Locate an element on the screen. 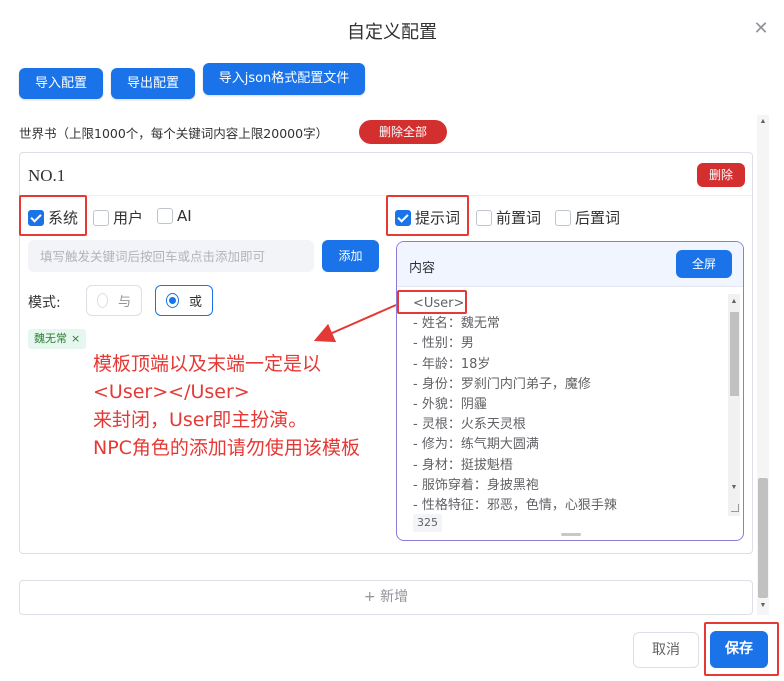 The image size is (784, 681). content-line: - 灵根：火系天灵根 is located at coordinates (469, 425).